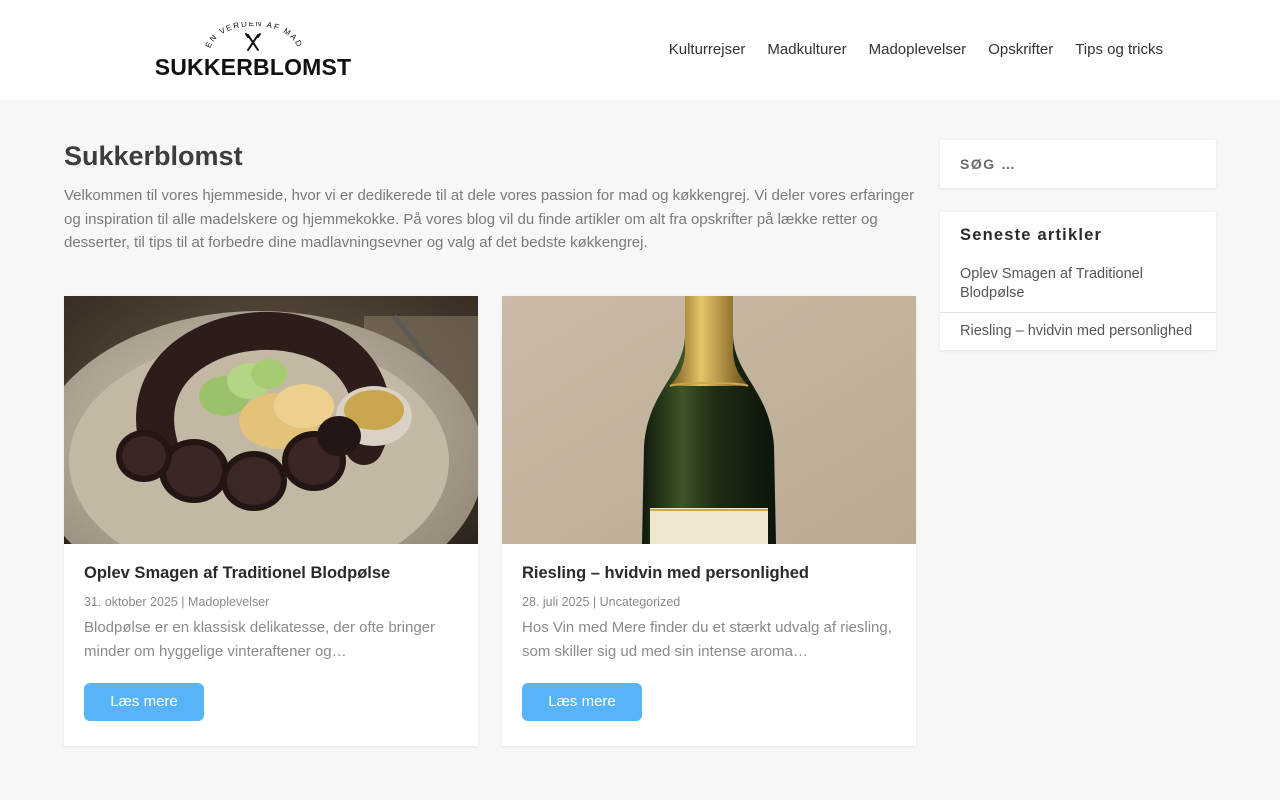 The width and height of the screenshot is (1280, 800). I want to click on recent-post-link: Riesling – hvidvin med personlighed, so click(1078, 331).